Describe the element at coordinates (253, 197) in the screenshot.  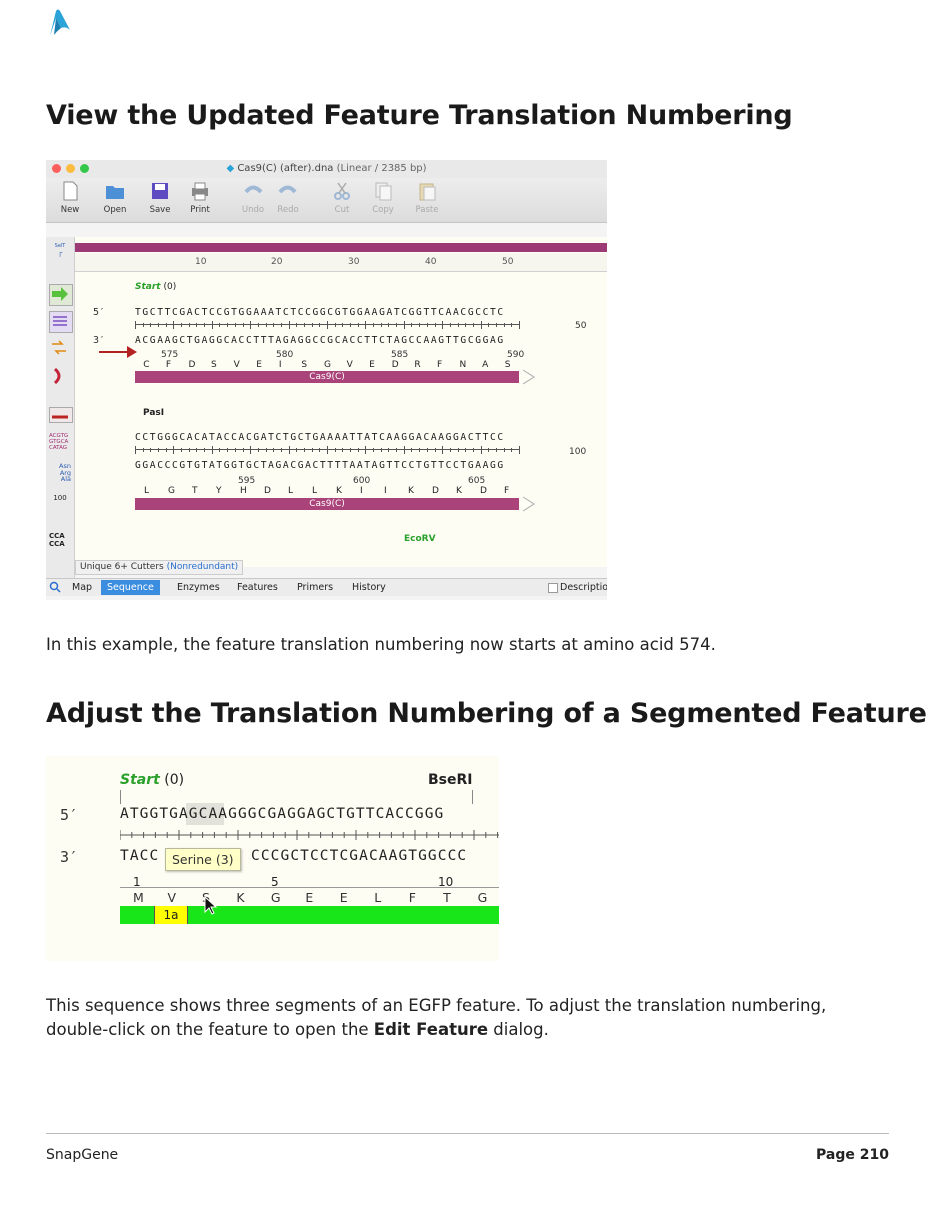
I see `undo-button: Undo` at that location.